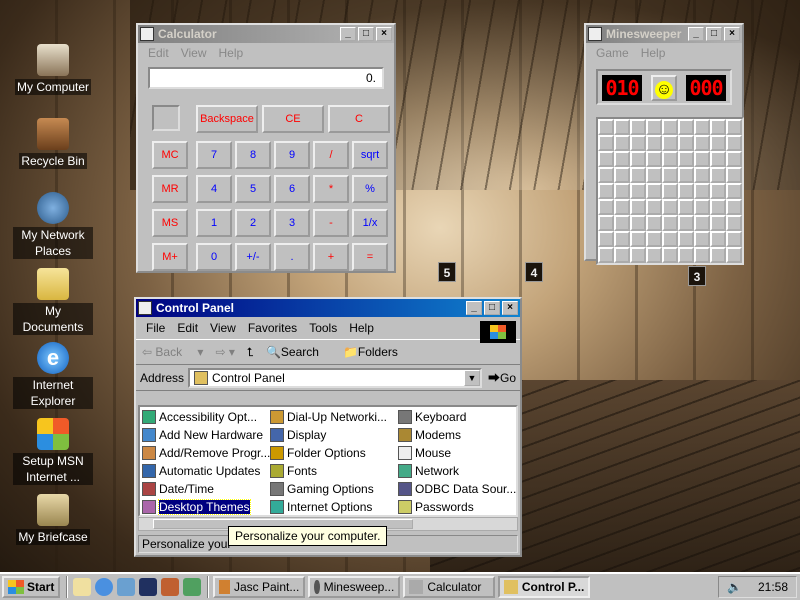 The image size is (800, 600). I want to click on ie-icon, so click(104, 587).